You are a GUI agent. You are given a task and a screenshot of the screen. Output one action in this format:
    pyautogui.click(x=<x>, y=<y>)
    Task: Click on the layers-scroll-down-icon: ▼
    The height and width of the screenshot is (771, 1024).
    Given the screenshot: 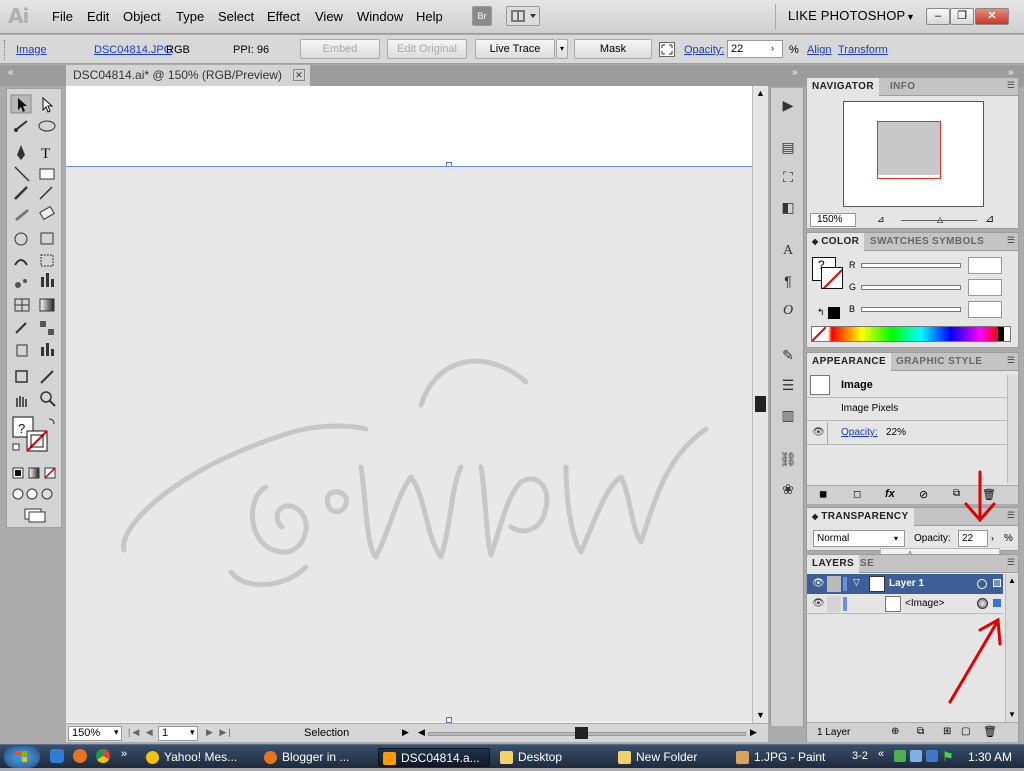 What is the action you would take?
    pyautogui.click(x=1012, y=714)
    